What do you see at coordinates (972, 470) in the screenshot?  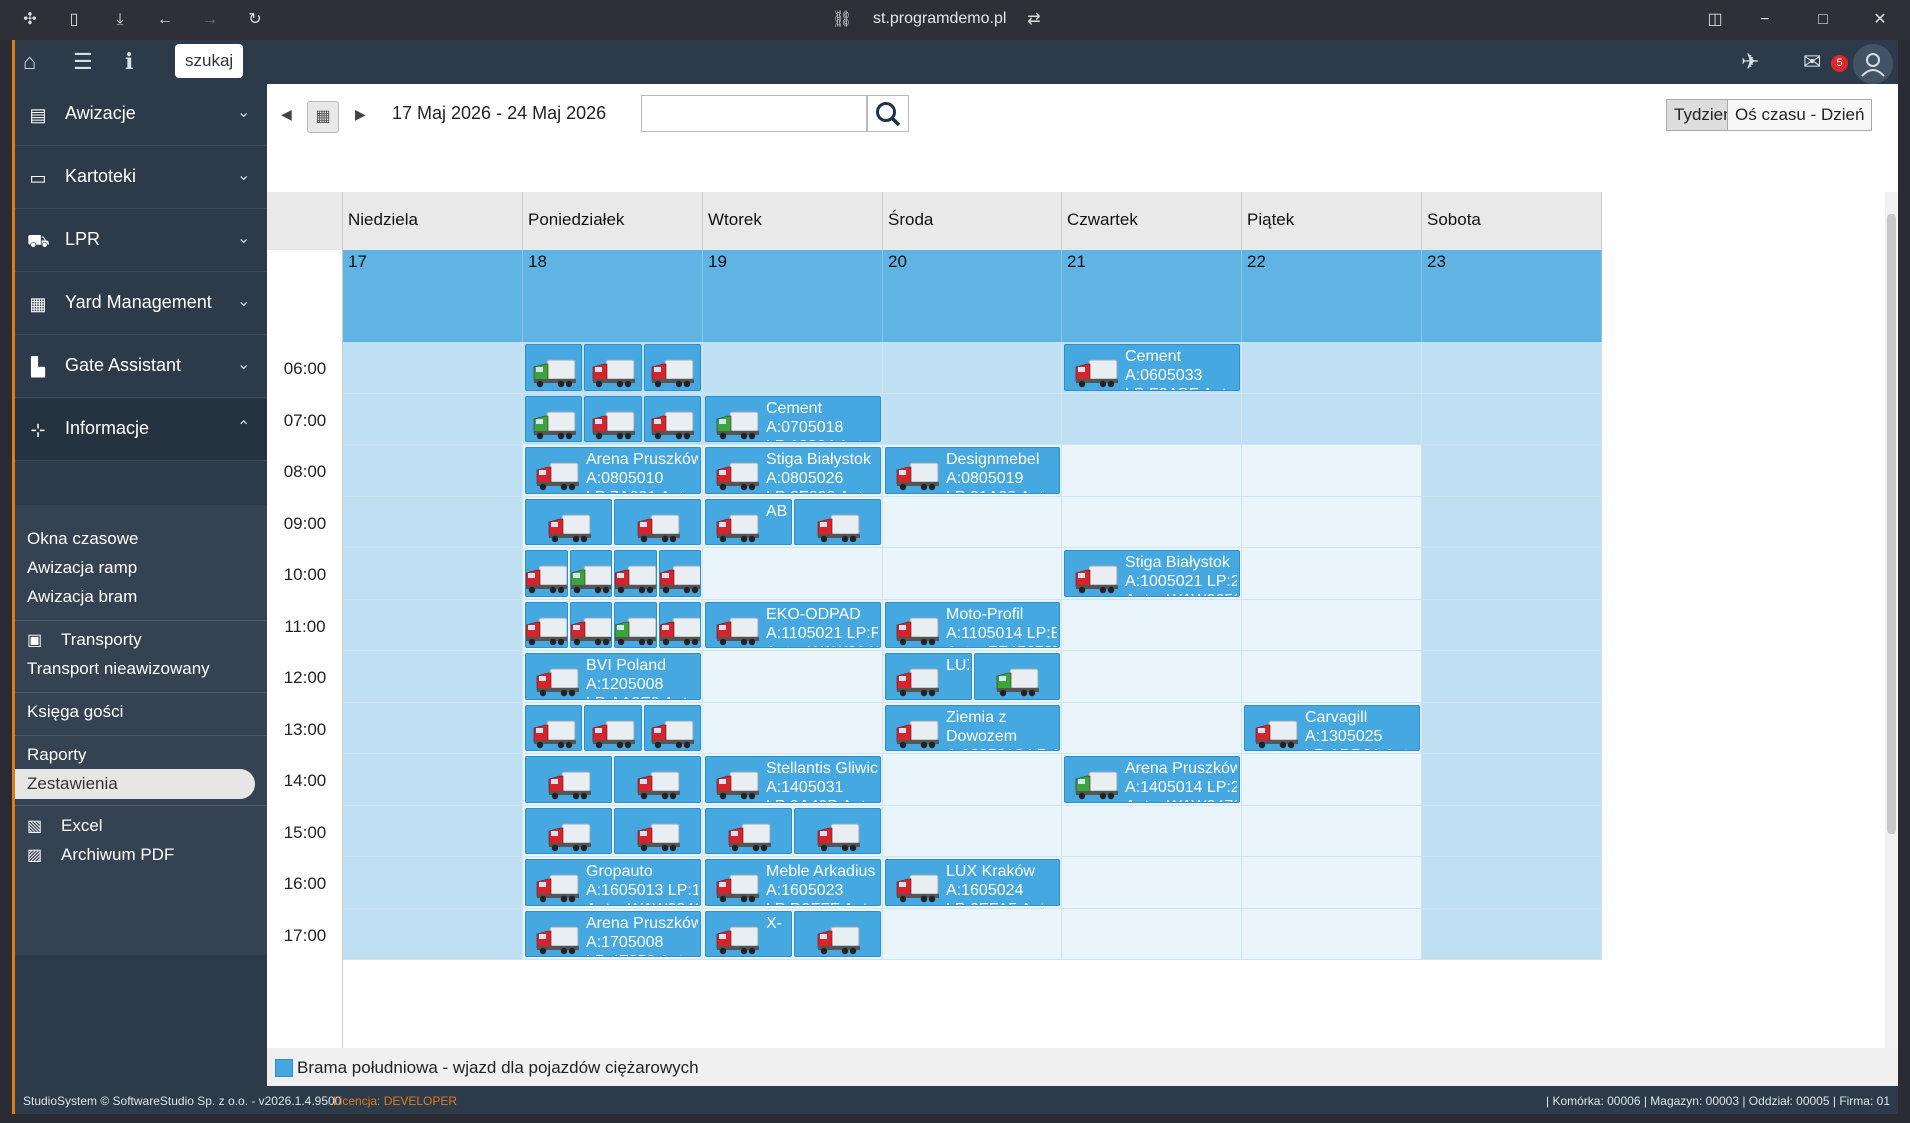 I see `appointment-block: Designmebel A:0805019 LP:21A98 Auto:` at bounding box center [972, 470].